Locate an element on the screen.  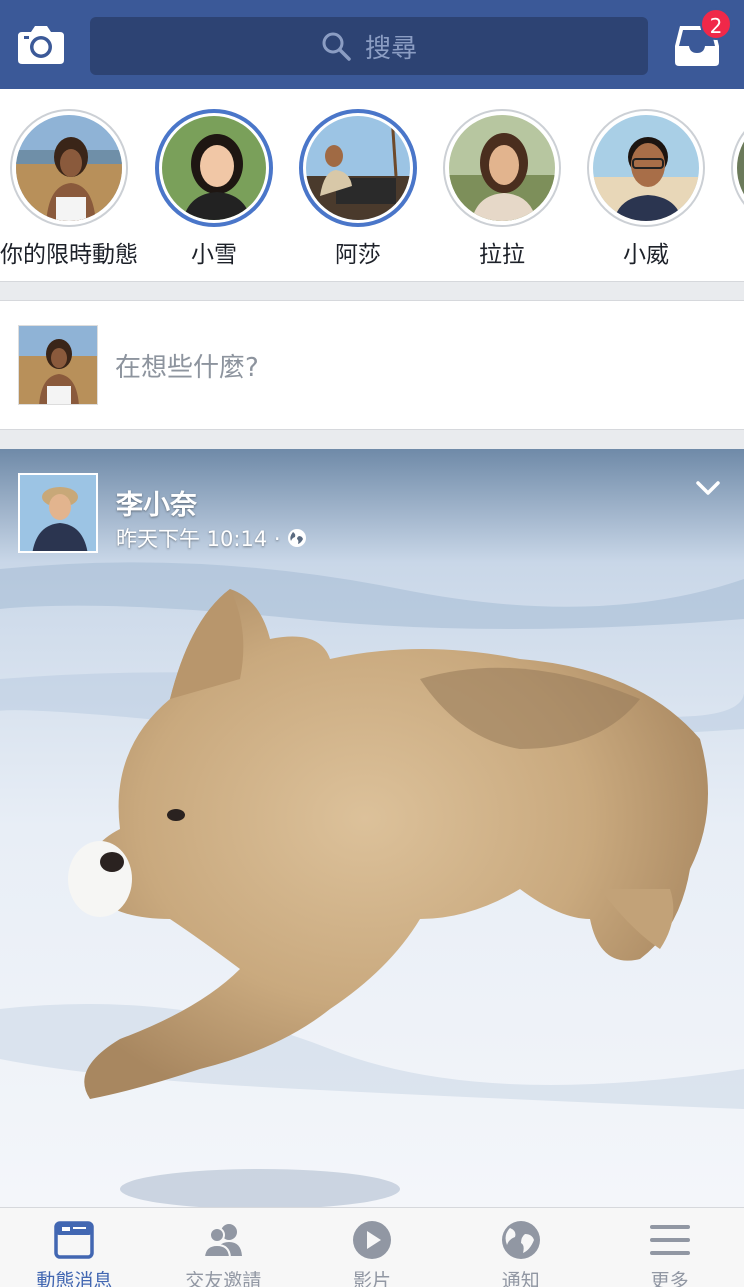
post-author-avatar is located at coordinates (58, 513).